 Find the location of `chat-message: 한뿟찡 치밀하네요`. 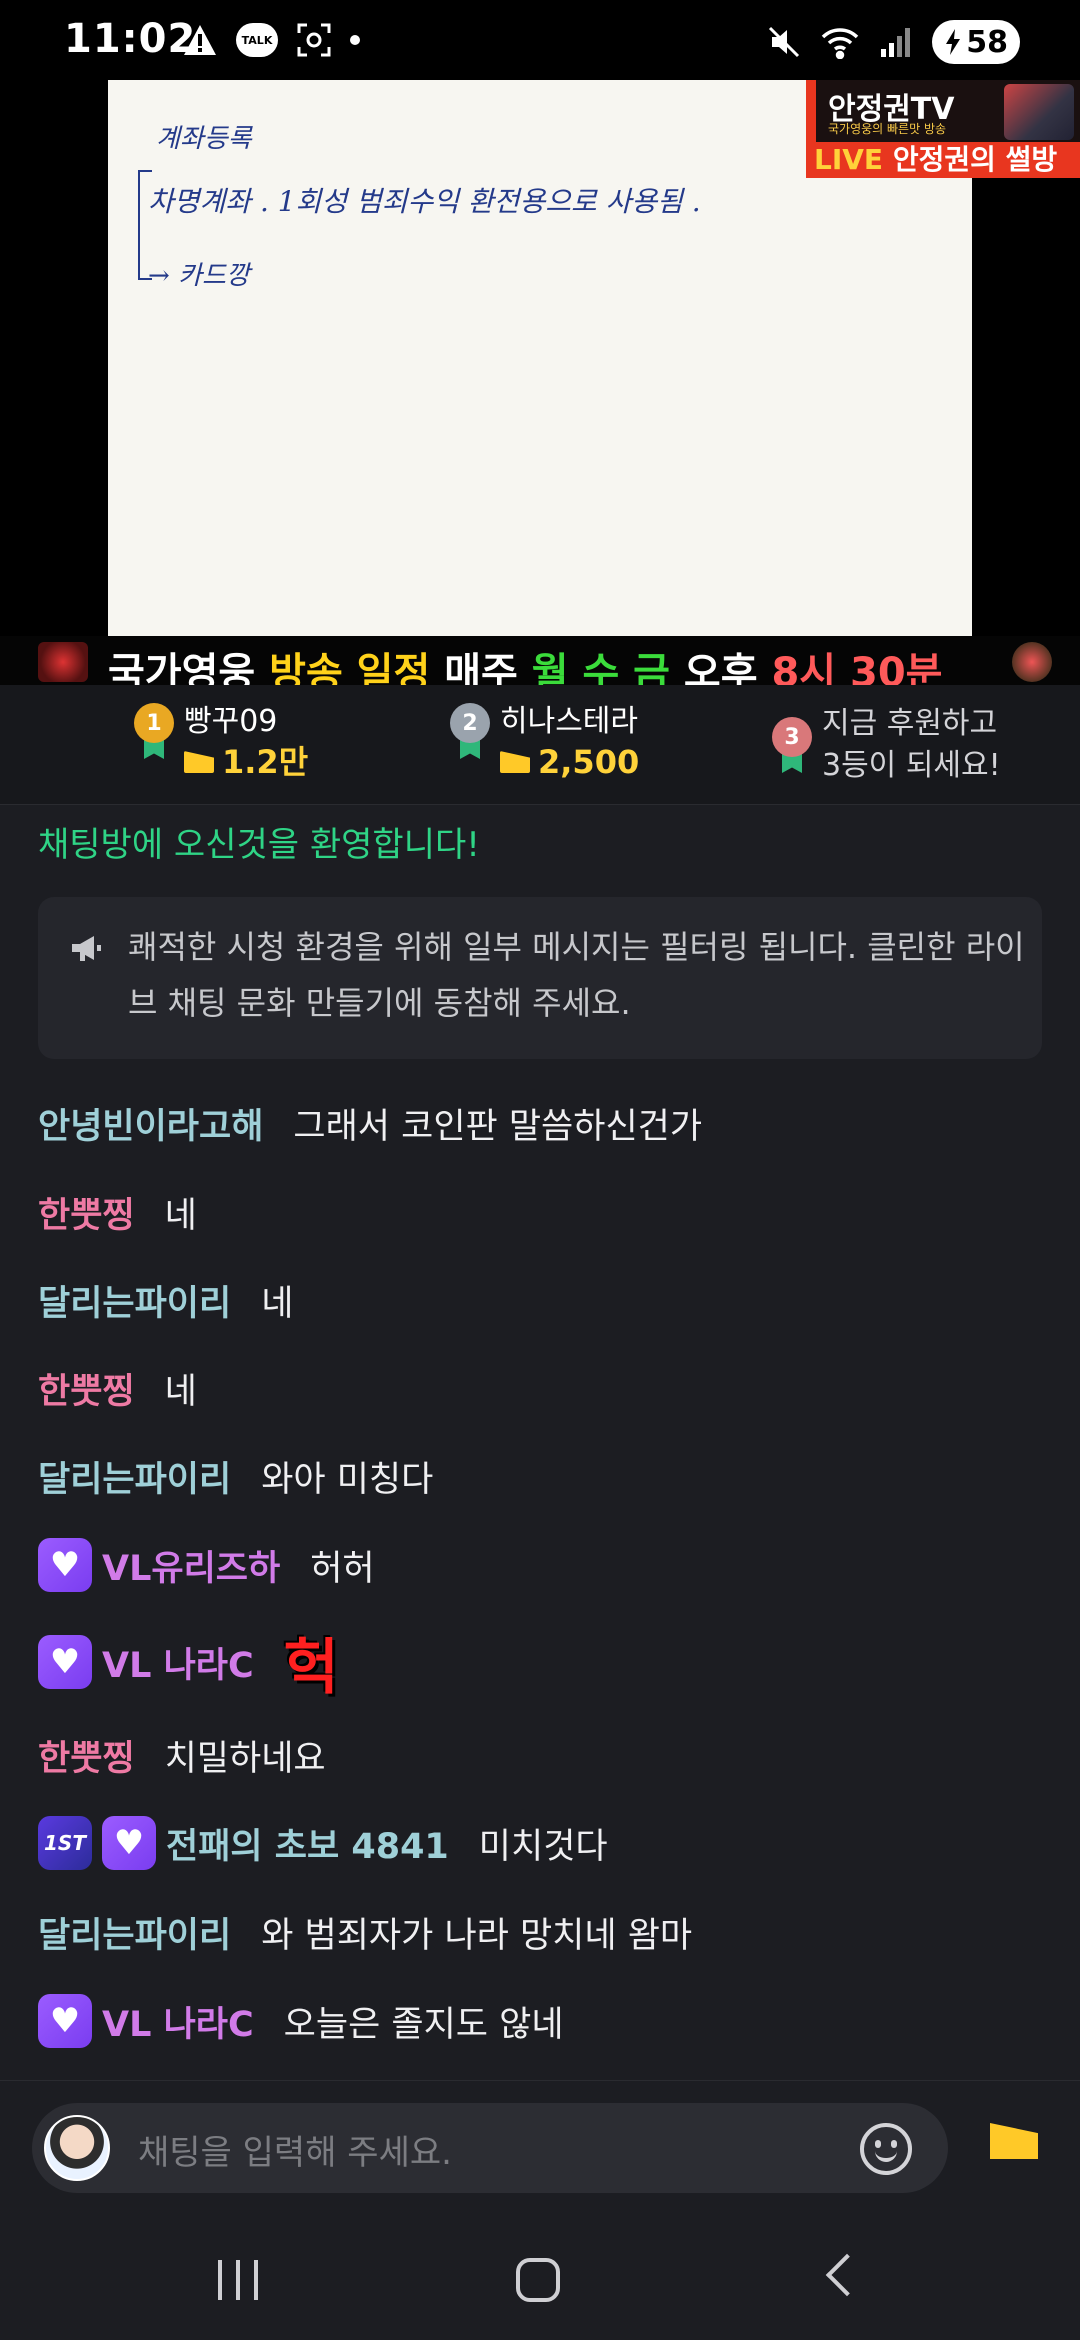

chat-message: 한뿟찡 치밀하네요 is located at coordinates (182, 1755).